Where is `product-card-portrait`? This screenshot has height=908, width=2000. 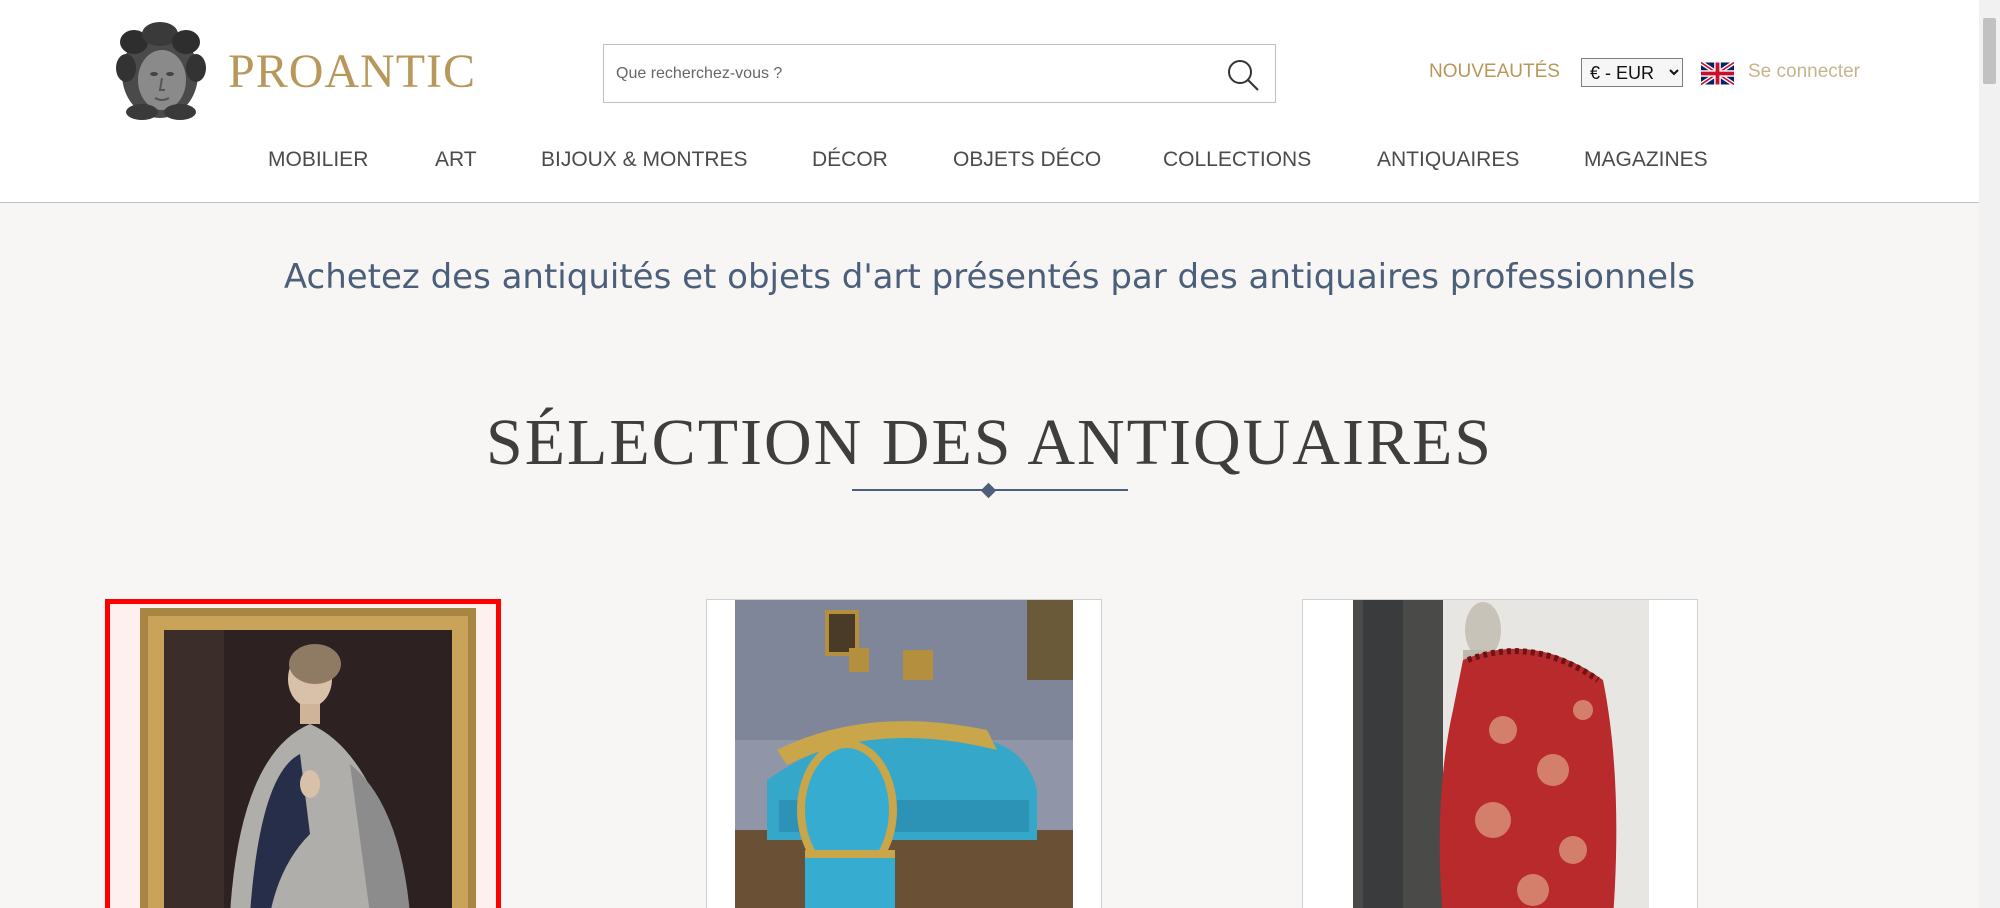
product-card-portrait is located at coordinates (303, 753).